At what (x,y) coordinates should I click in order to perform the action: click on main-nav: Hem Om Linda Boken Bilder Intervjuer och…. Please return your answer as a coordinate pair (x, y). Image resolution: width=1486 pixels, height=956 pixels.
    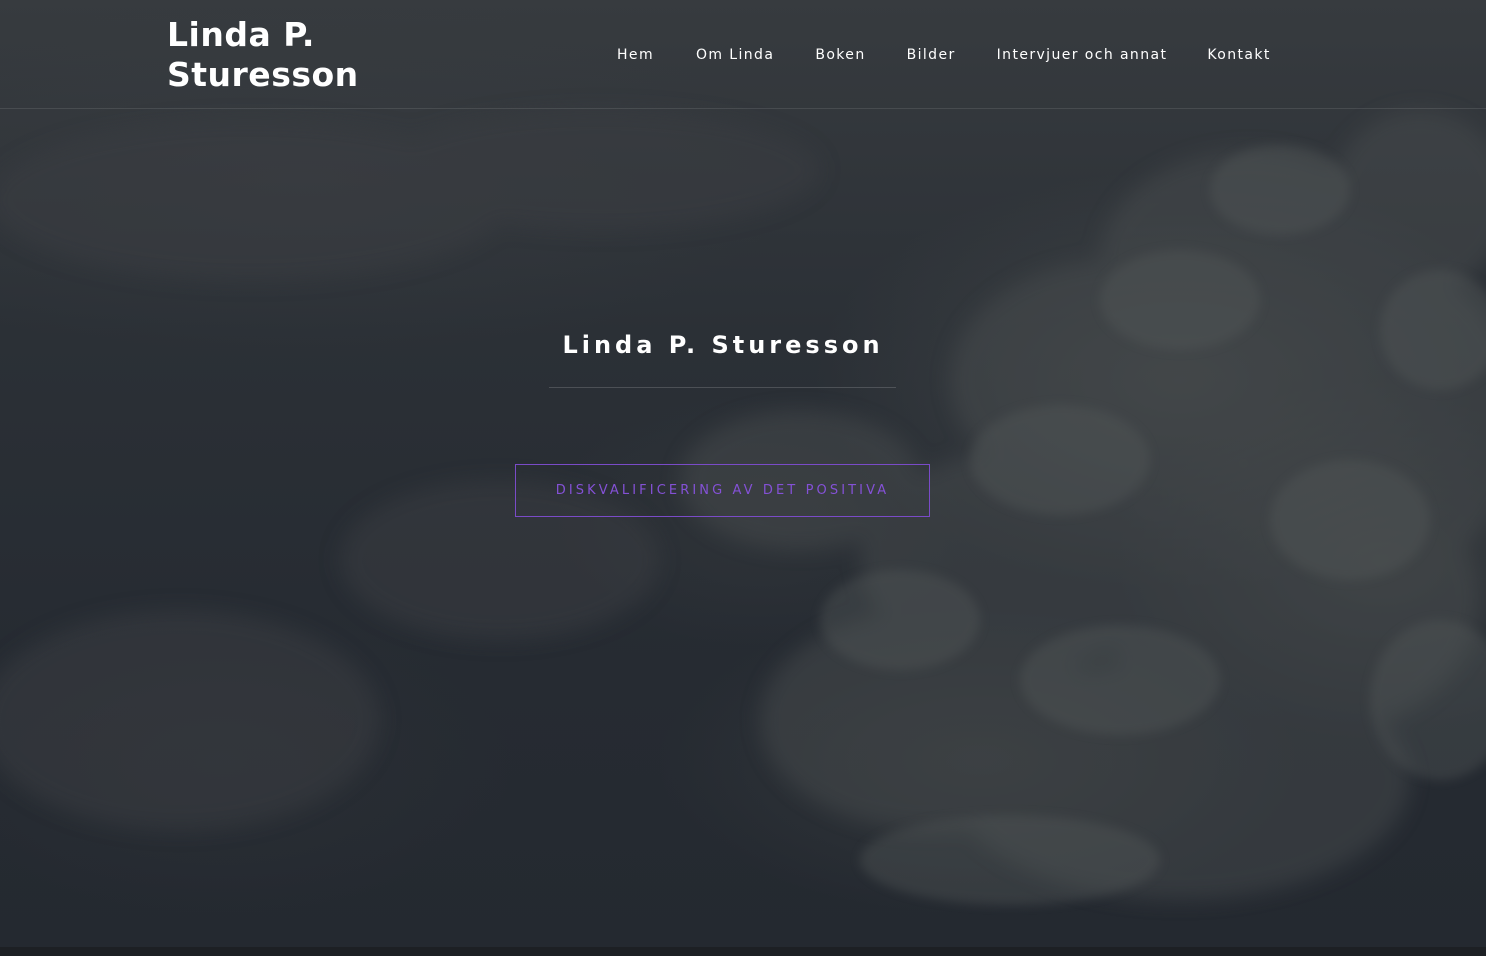
    Looking at the image, I should click on (944, 55).